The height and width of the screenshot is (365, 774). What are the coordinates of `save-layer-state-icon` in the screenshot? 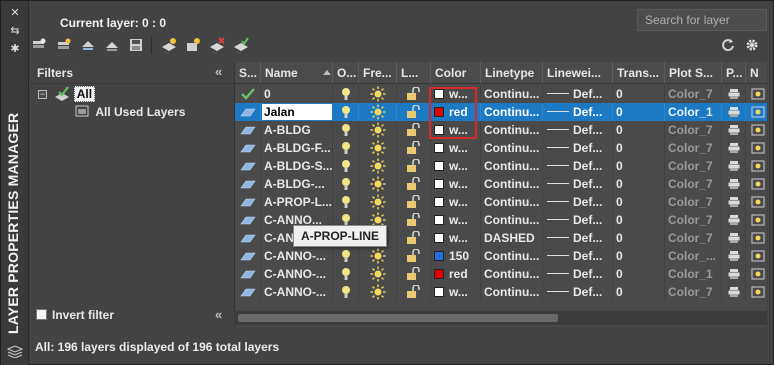 It's located at (136, 45).